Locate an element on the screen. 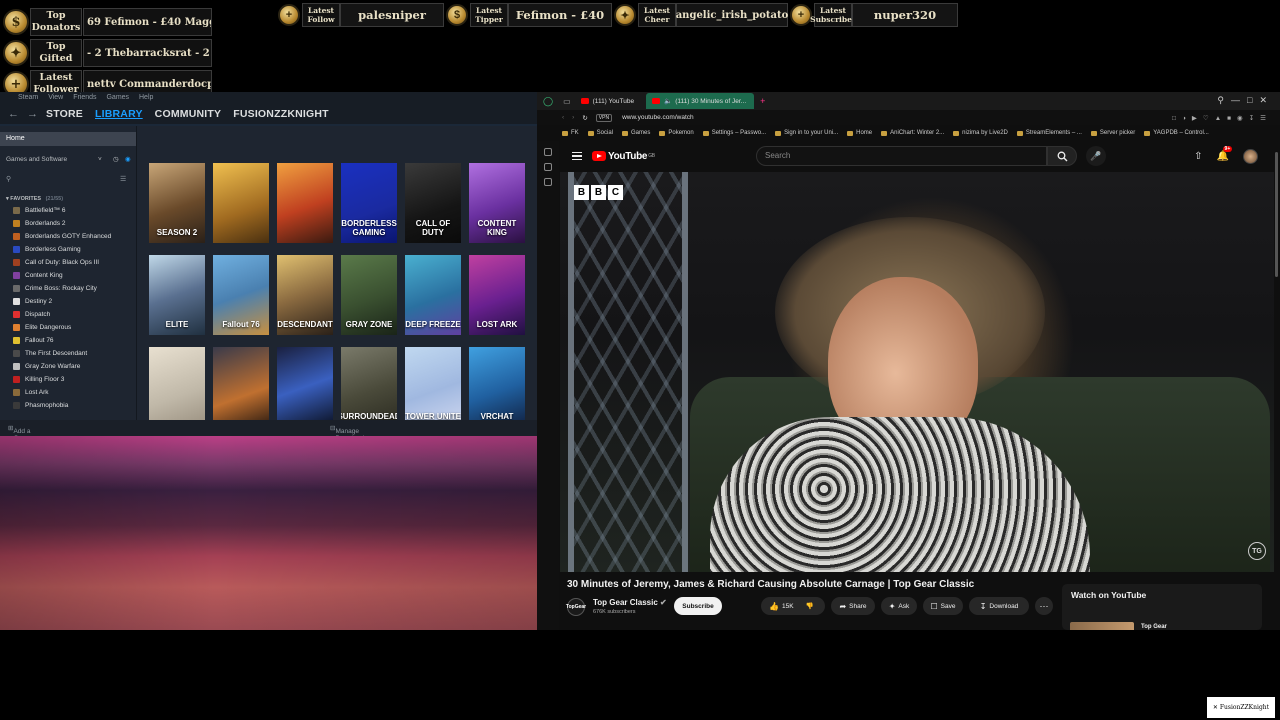  sidebar-game-item: Content King is located at coordinates (68, 275).